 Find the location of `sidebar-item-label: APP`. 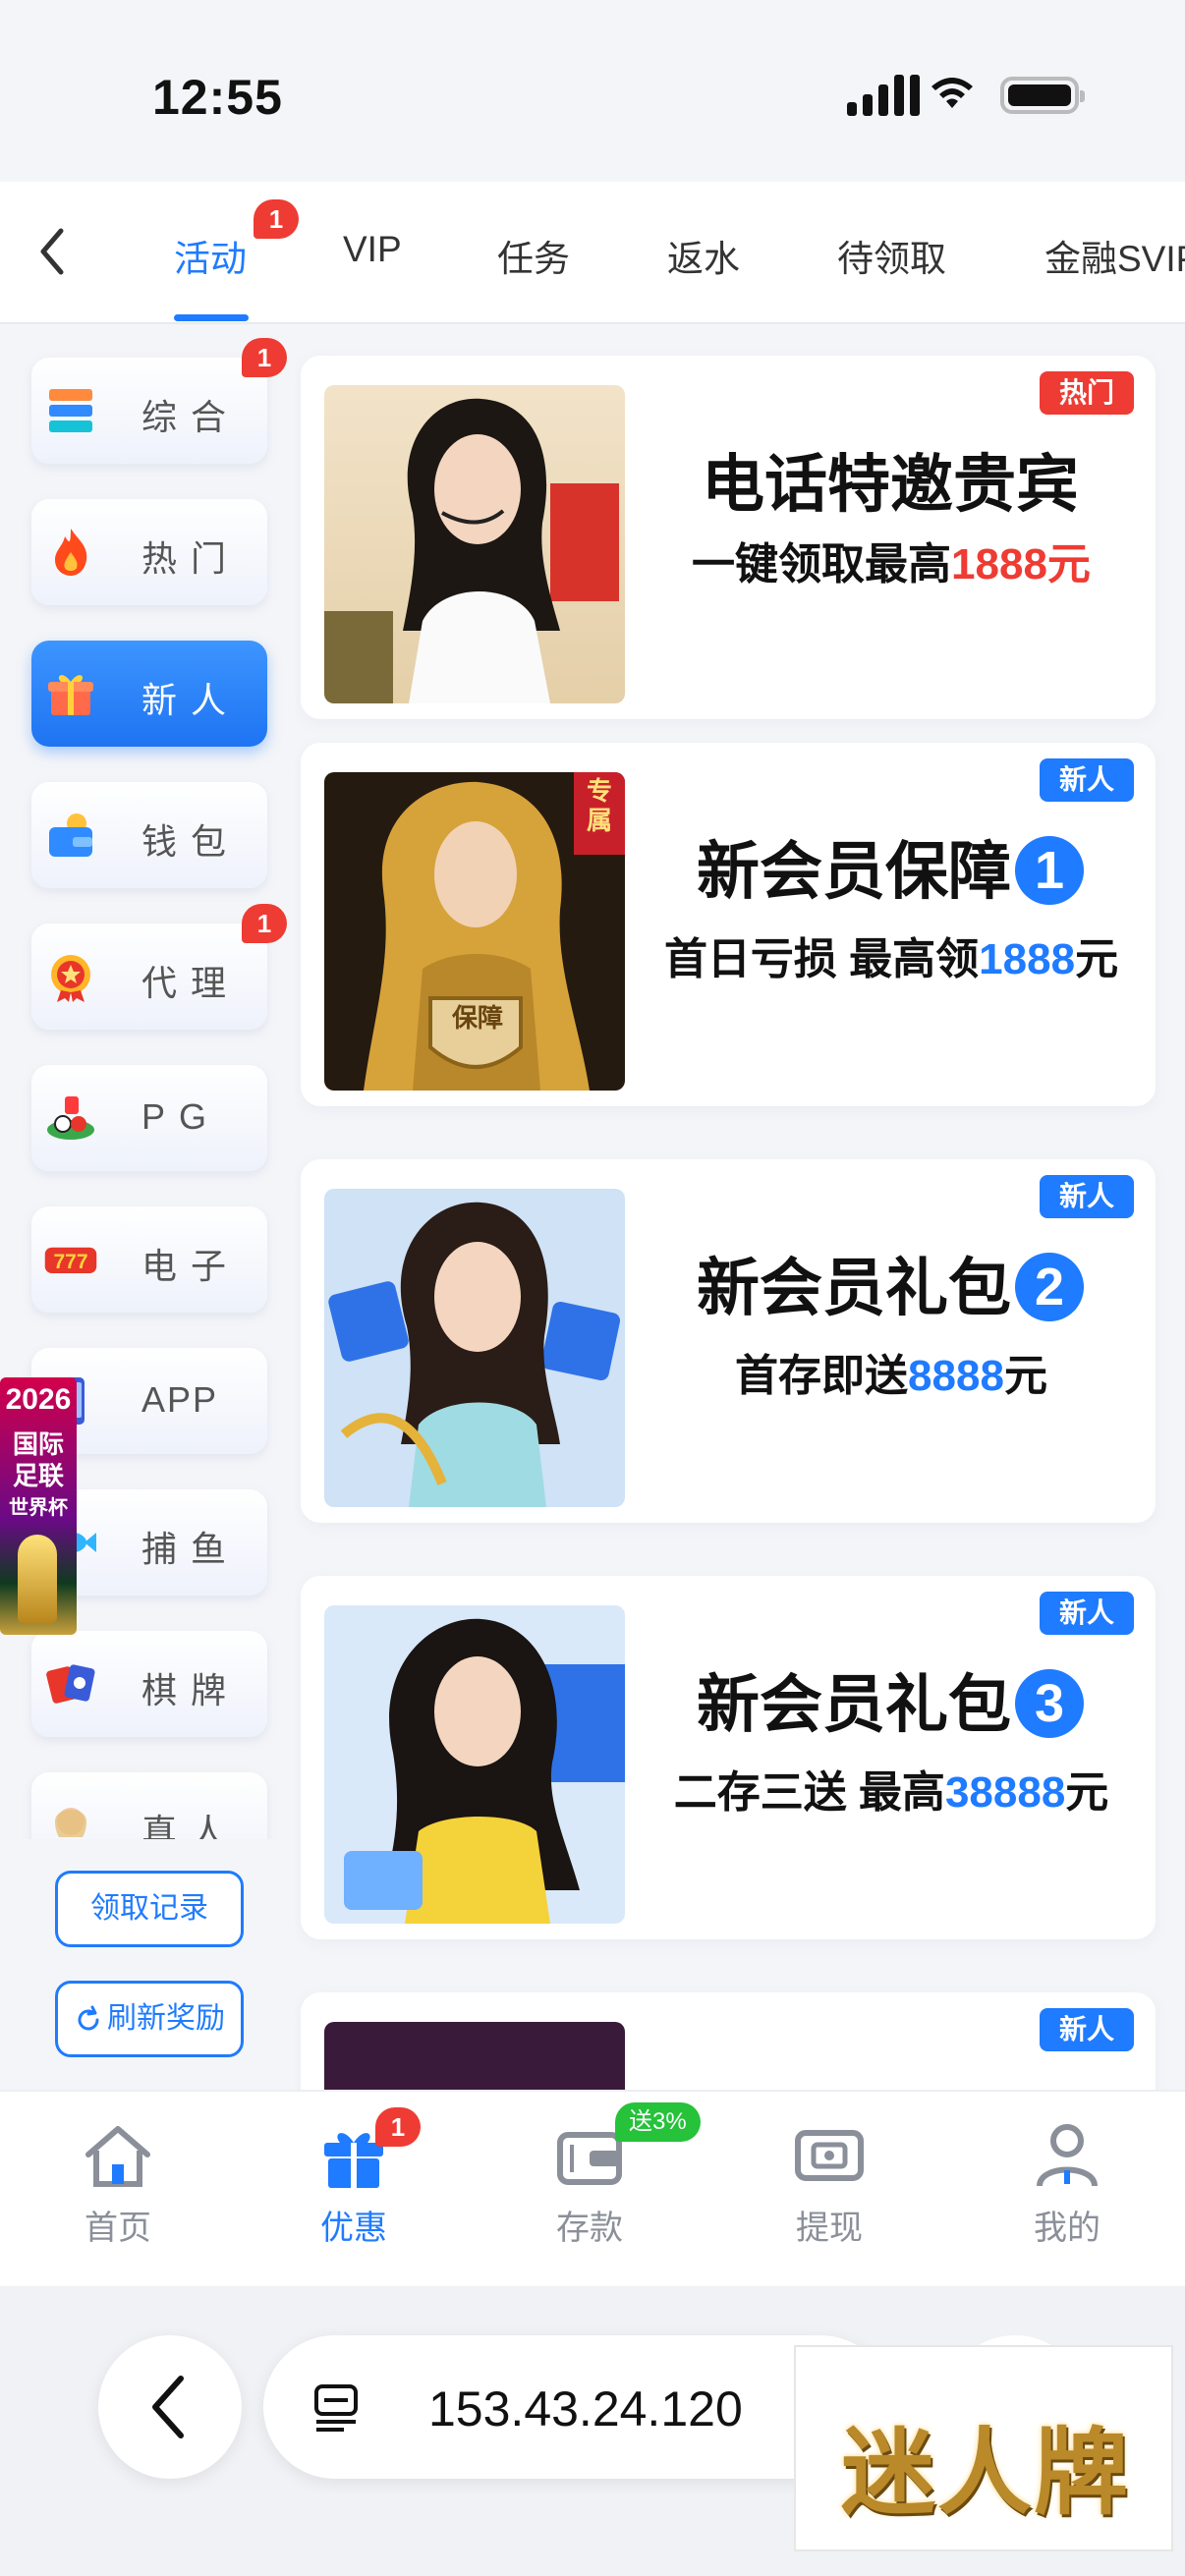

sidebar-item-label: APP is located at coordinates (180, 1399).